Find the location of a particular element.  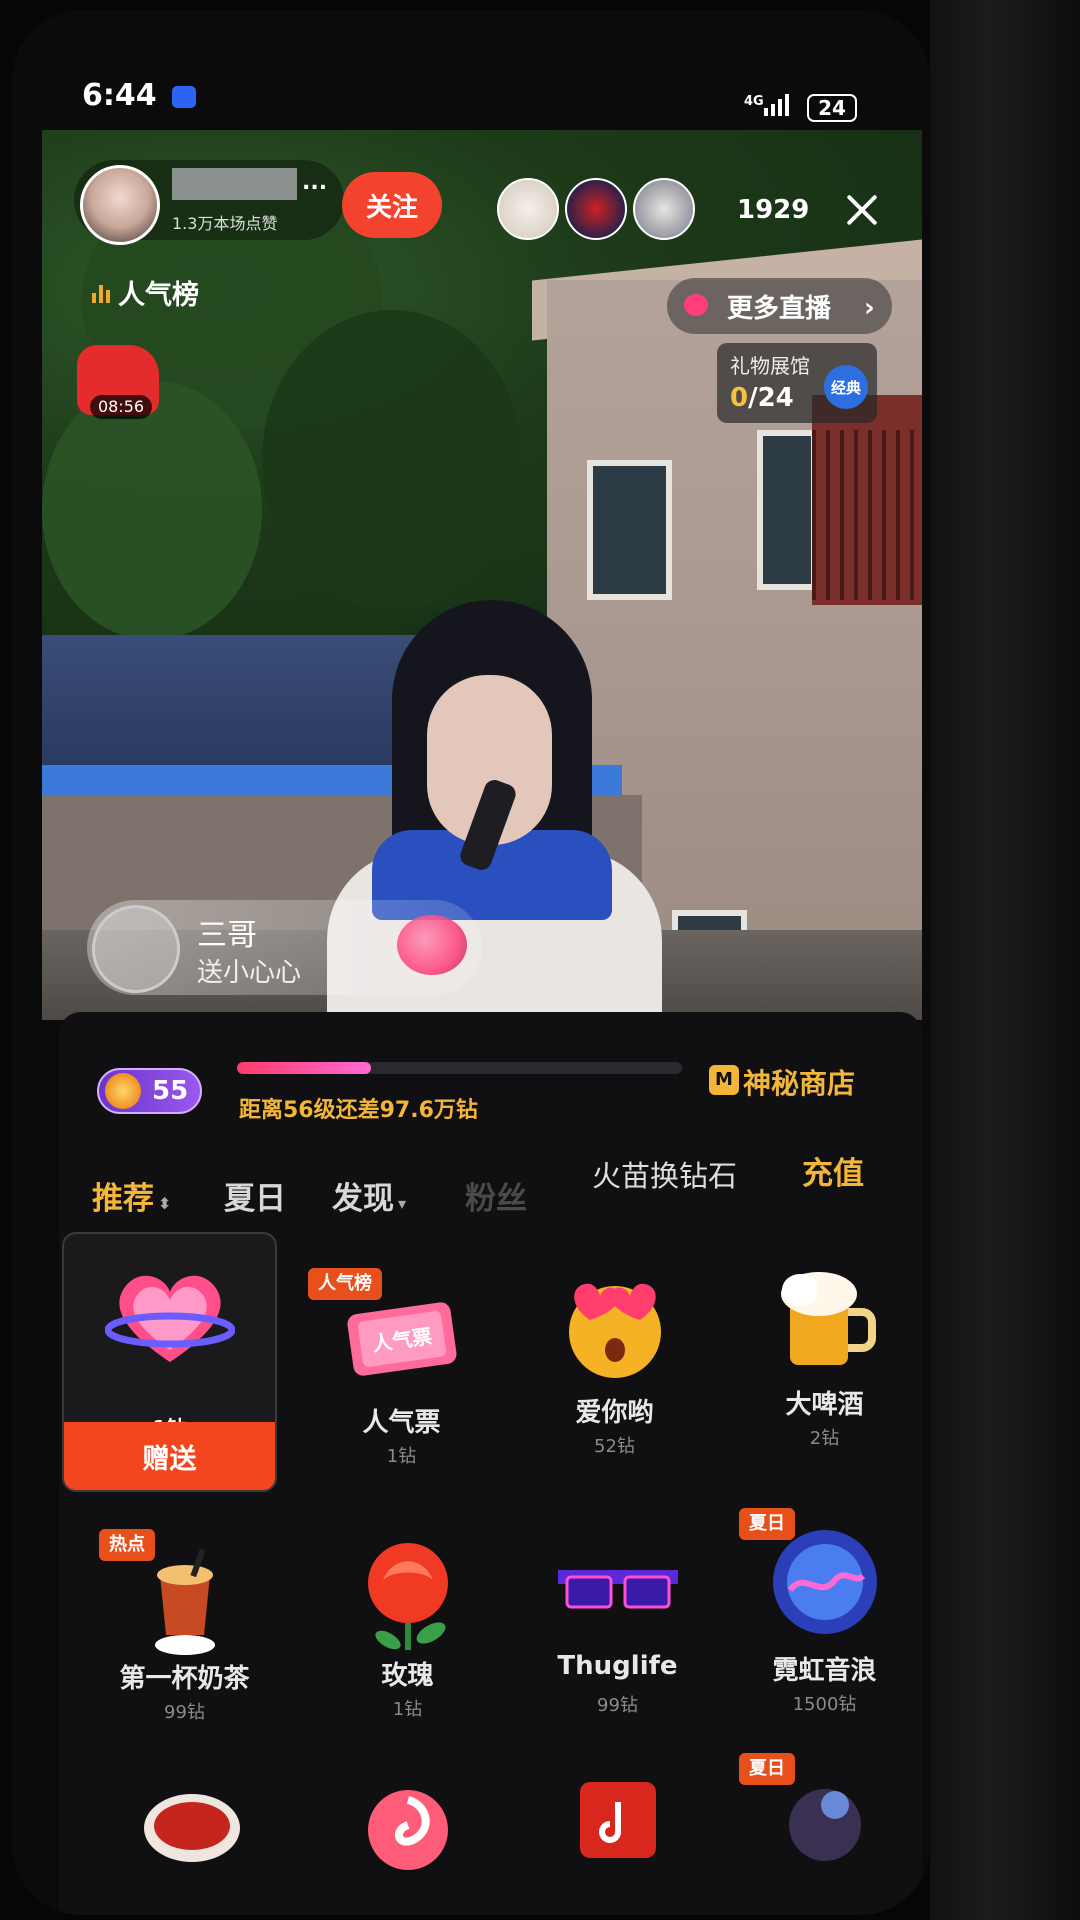

classic-badge: 经典 is located at coordinates (846, 387).